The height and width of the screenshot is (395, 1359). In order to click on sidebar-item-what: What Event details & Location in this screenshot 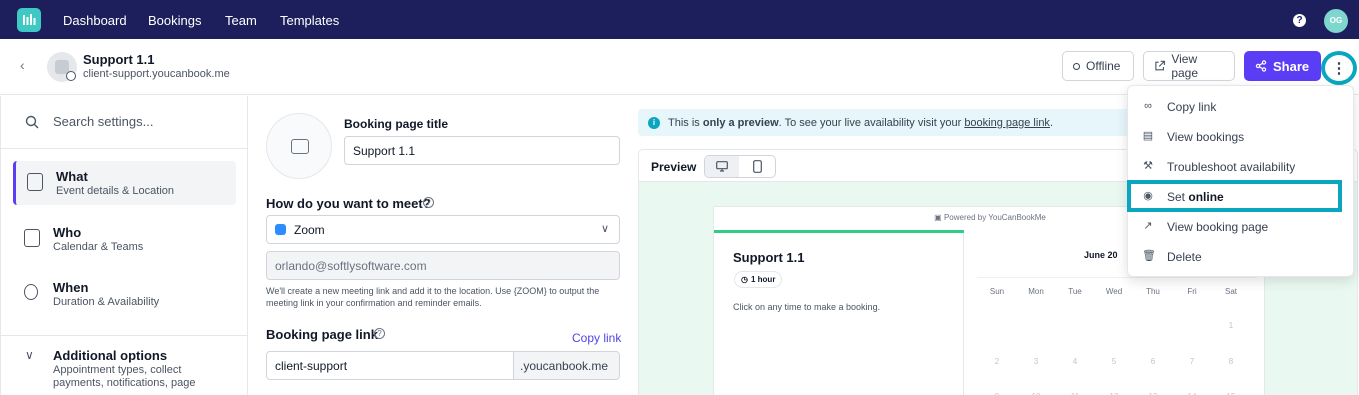, I will do `click(124, 183)`.